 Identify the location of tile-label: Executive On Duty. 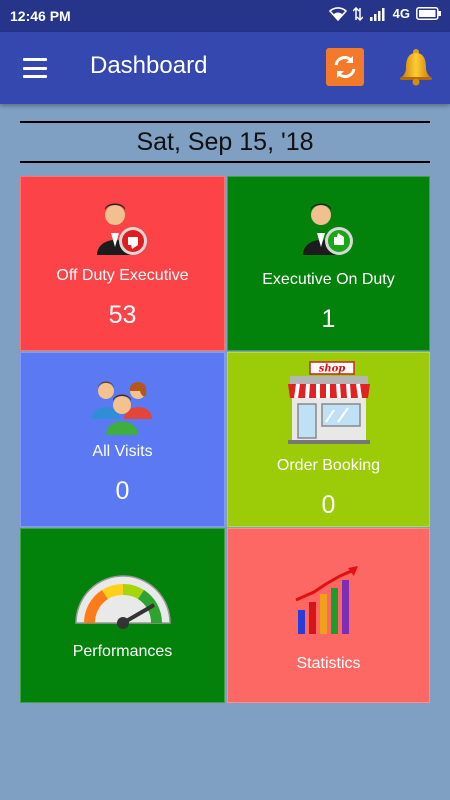
(328, 279).